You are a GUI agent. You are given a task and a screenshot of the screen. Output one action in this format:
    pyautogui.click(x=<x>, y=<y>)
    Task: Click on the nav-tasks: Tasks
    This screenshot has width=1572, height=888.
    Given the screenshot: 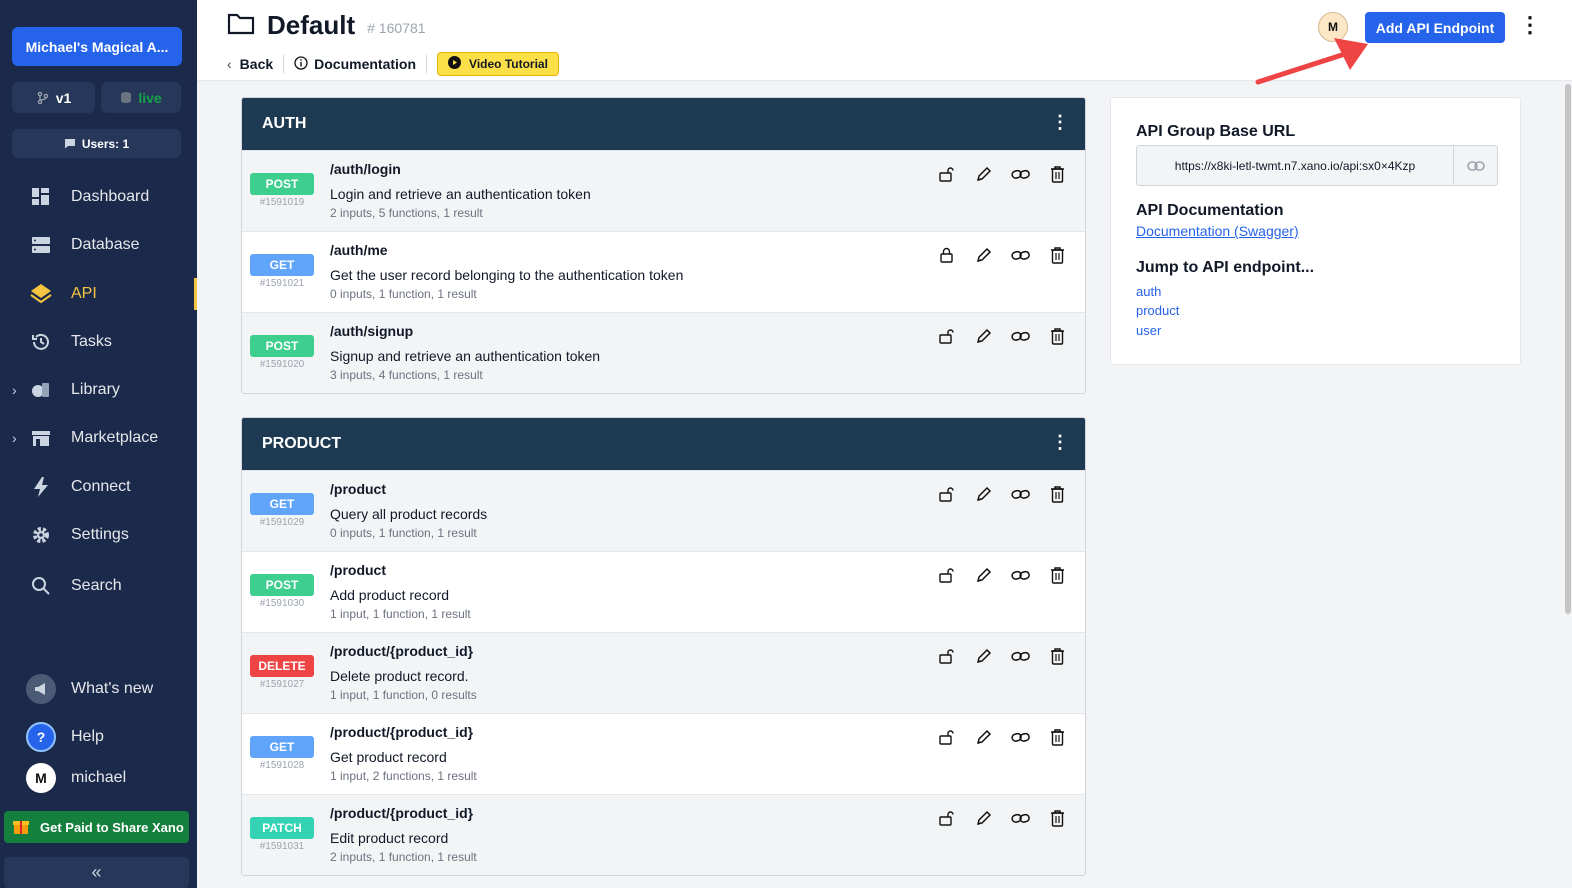 What is the action you would take?
    pyautogui.click(x=98, y=342)
    